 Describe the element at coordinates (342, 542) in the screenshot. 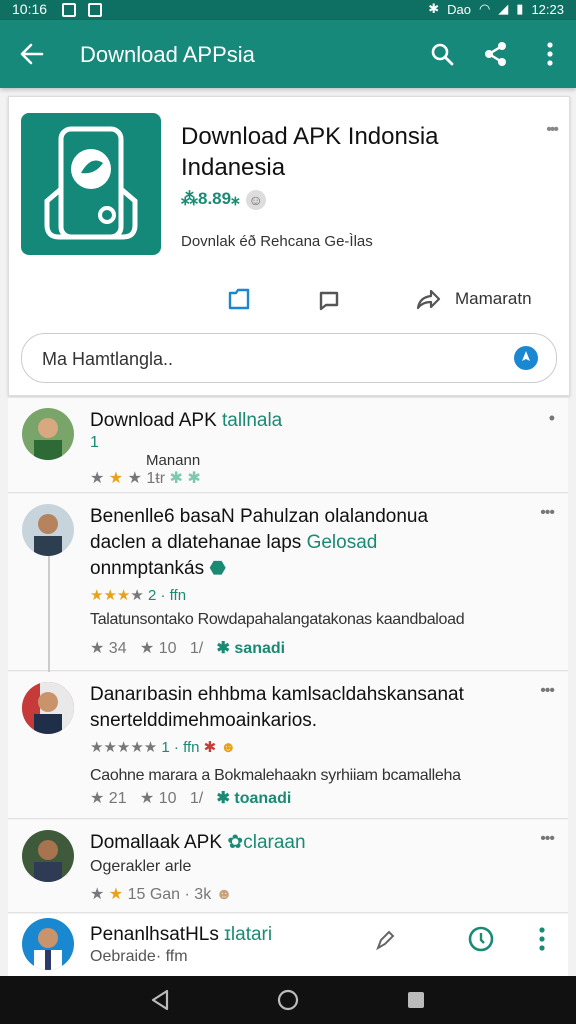

I see `review-tag: Gelosad` at that location.